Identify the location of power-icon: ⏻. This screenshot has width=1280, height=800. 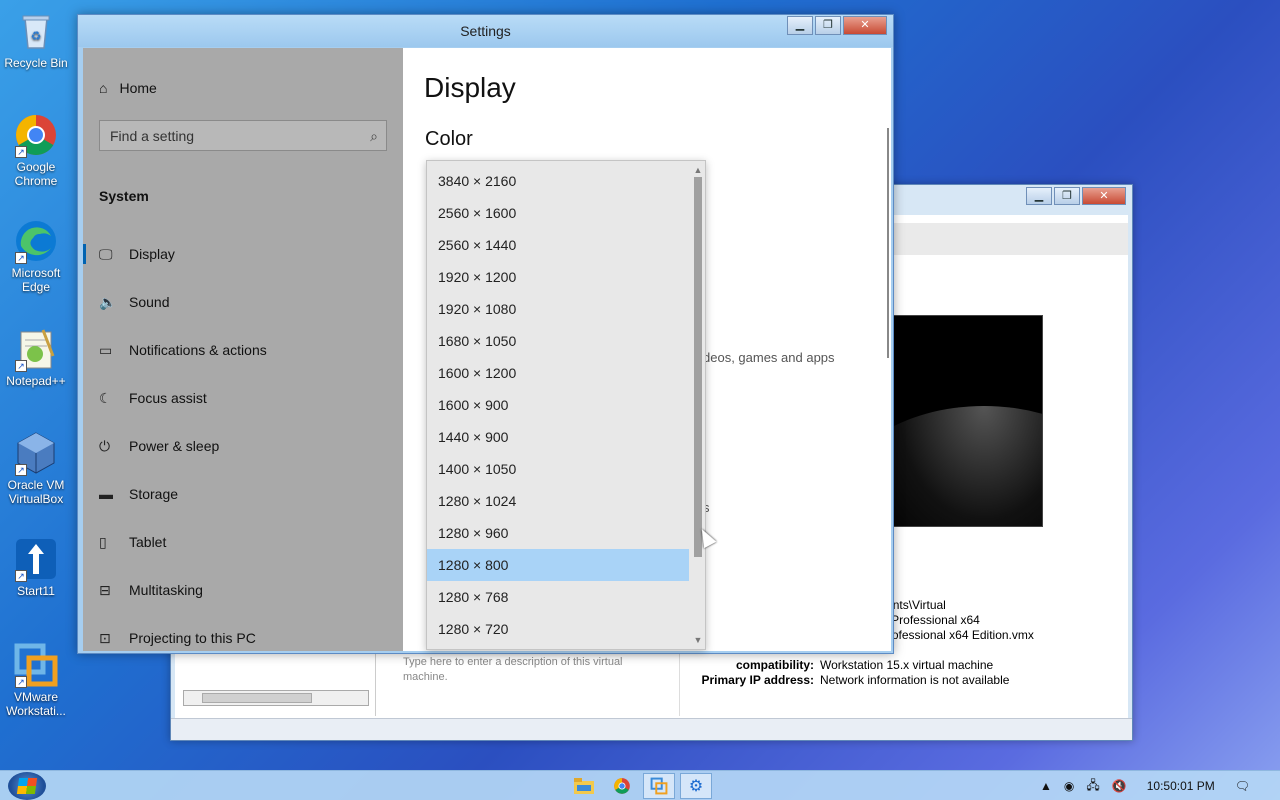
(105, 445).